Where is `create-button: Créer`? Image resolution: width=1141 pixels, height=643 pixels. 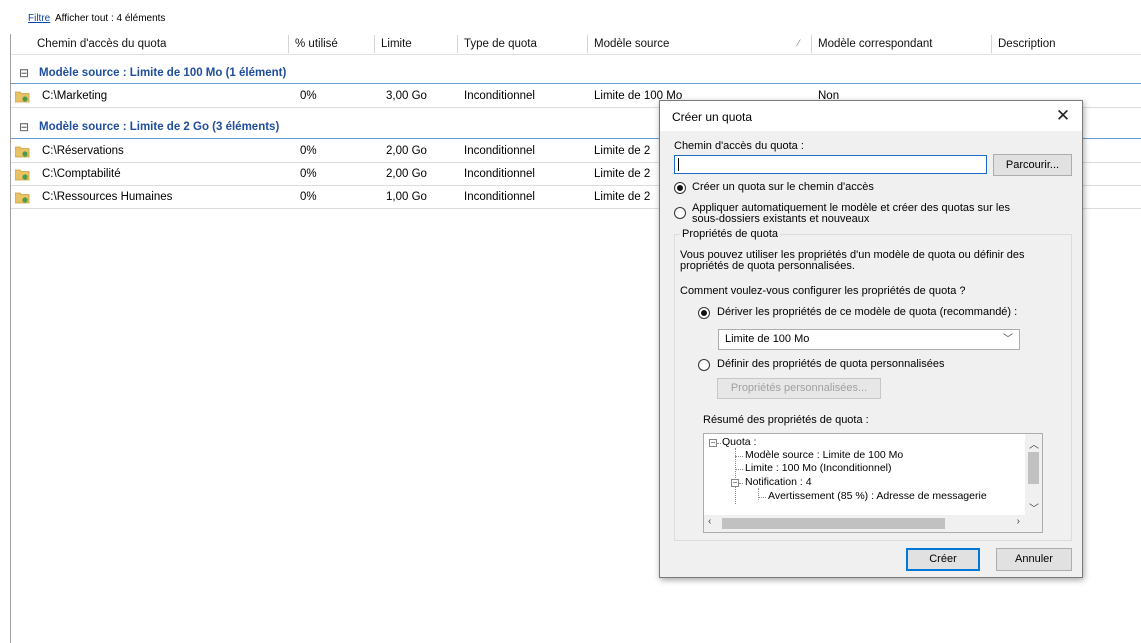 create-button: Créer is located at coordinates (943, 559).